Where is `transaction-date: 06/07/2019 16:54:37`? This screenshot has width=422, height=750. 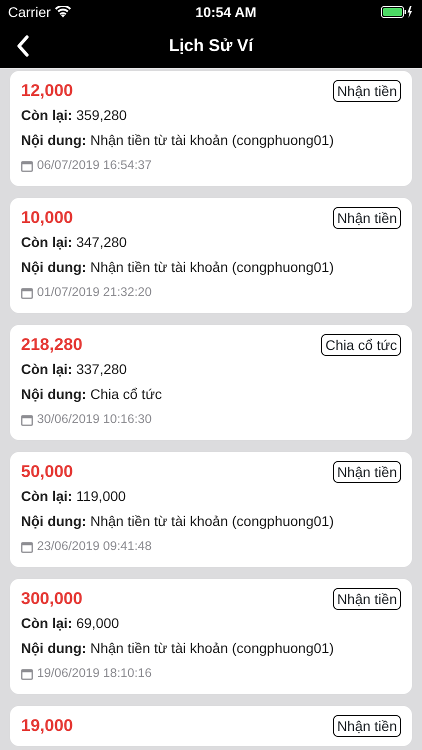
transaction-date: 06/07/2019 16:54:37 is located at coordinates (94, 165).